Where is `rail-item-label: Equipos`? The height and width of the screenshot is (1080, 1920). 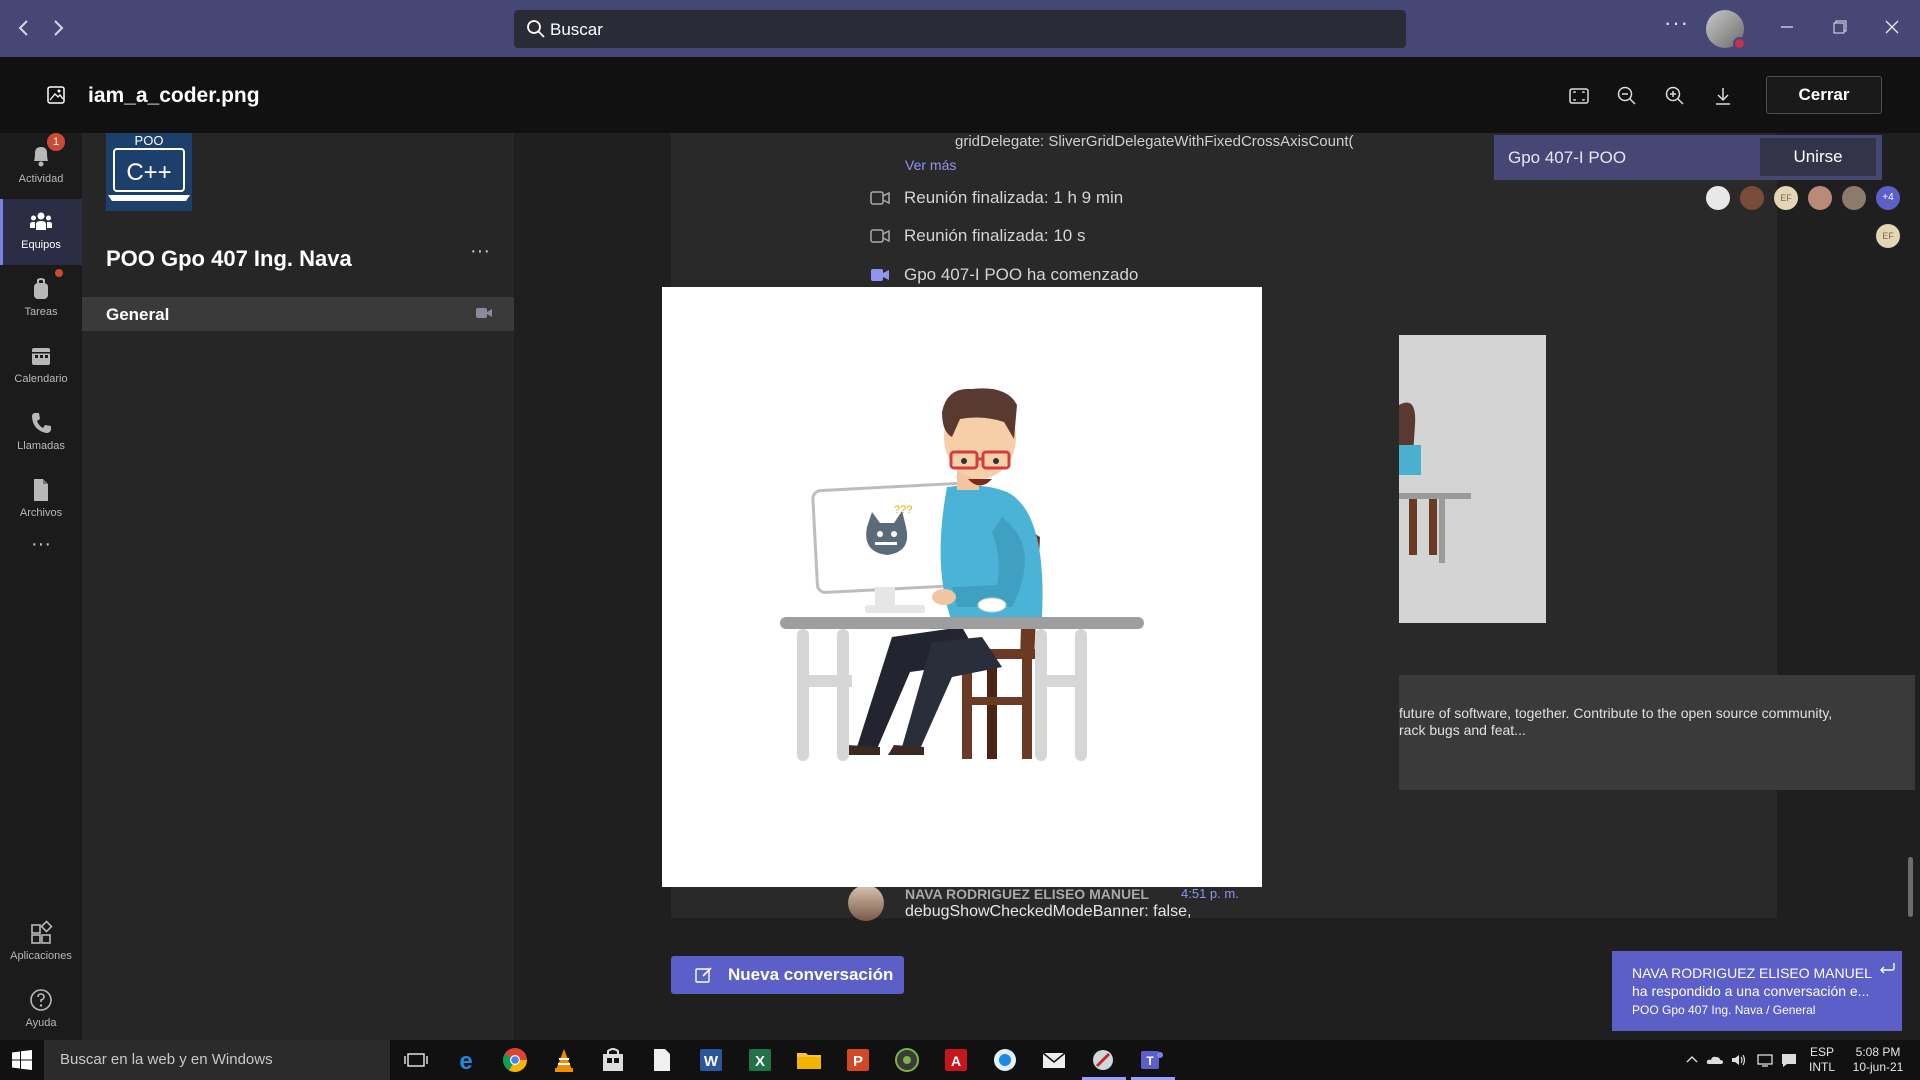
rail-item-label: Equipos is located at coordinates (41, 245).